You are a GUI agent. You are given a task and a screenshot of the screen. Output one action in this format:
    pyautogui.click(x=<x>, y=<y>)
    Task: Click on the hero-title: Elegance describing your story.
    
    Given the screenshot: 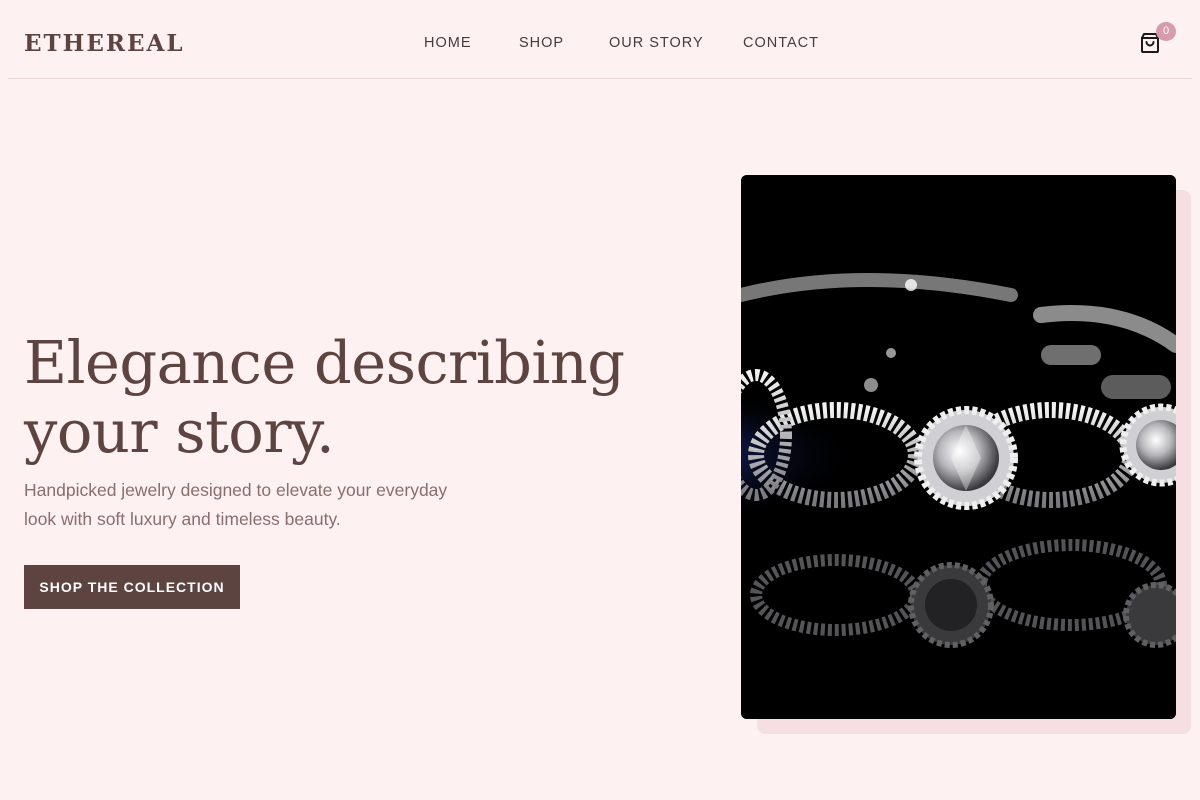 What is the action you would take?
    pyautogui.click(x=324, y=397)
    